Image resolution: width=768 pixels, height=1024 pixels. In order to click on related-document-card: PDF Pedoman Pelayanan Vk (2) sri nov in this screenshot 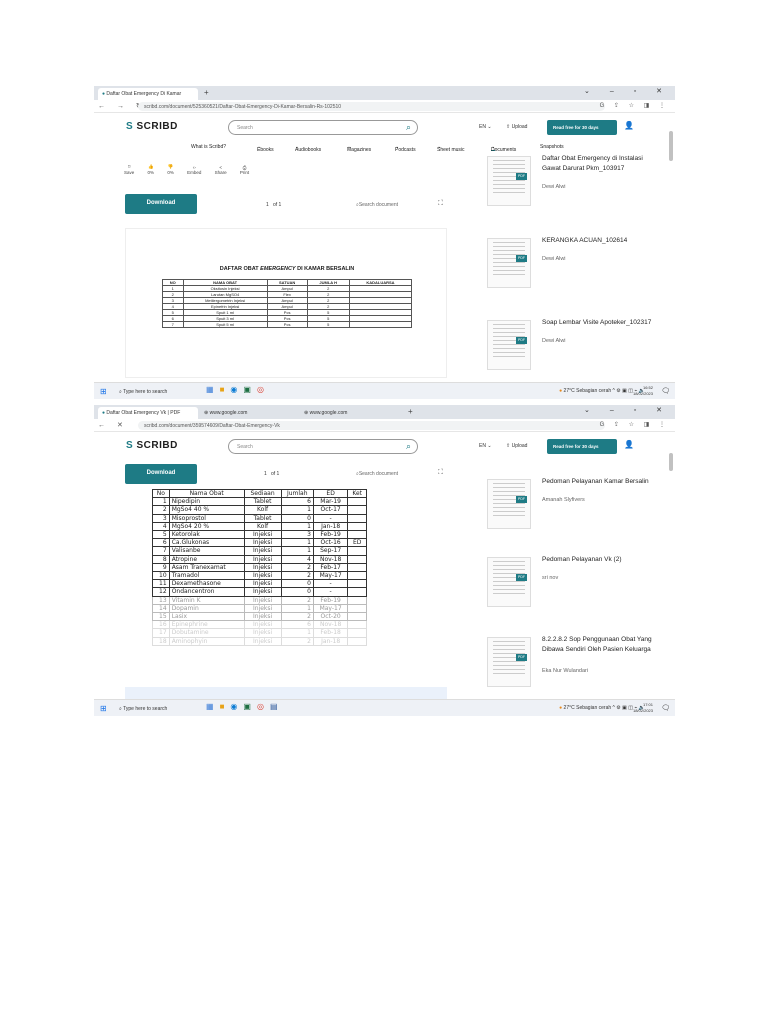, I will do `click(574, 586)`.